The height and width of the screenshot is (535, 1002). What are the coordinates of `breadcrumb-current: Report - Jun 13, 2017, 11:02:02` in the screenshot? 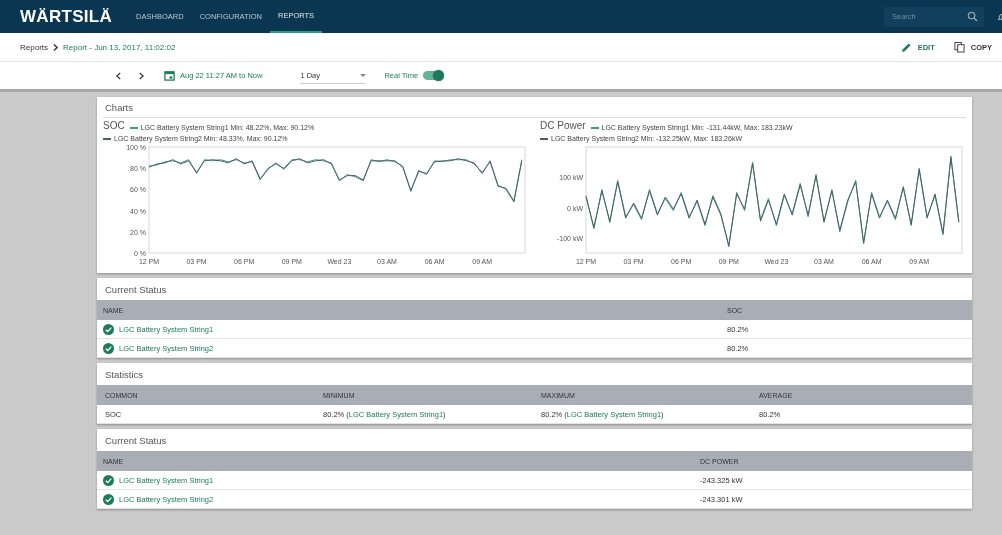 It's located at (119, 47).